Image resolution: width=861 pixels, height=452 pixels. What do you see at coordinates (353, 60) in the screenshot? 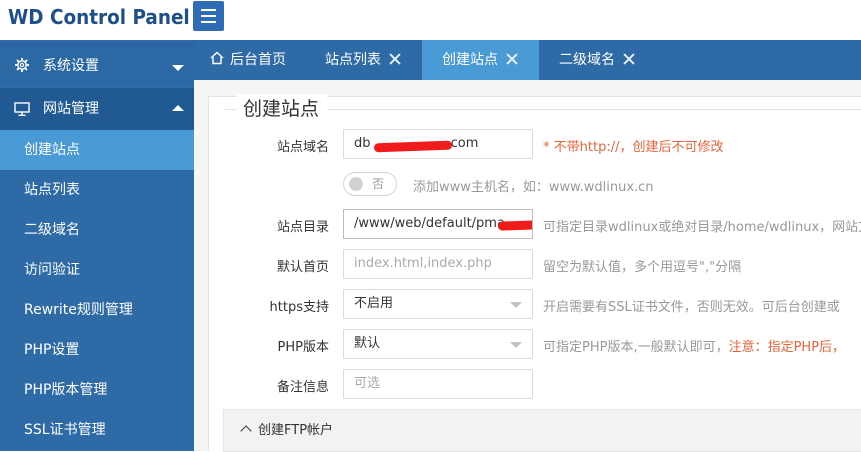
I see `tab-label: 站点列表` at bounding box center [353, 60].